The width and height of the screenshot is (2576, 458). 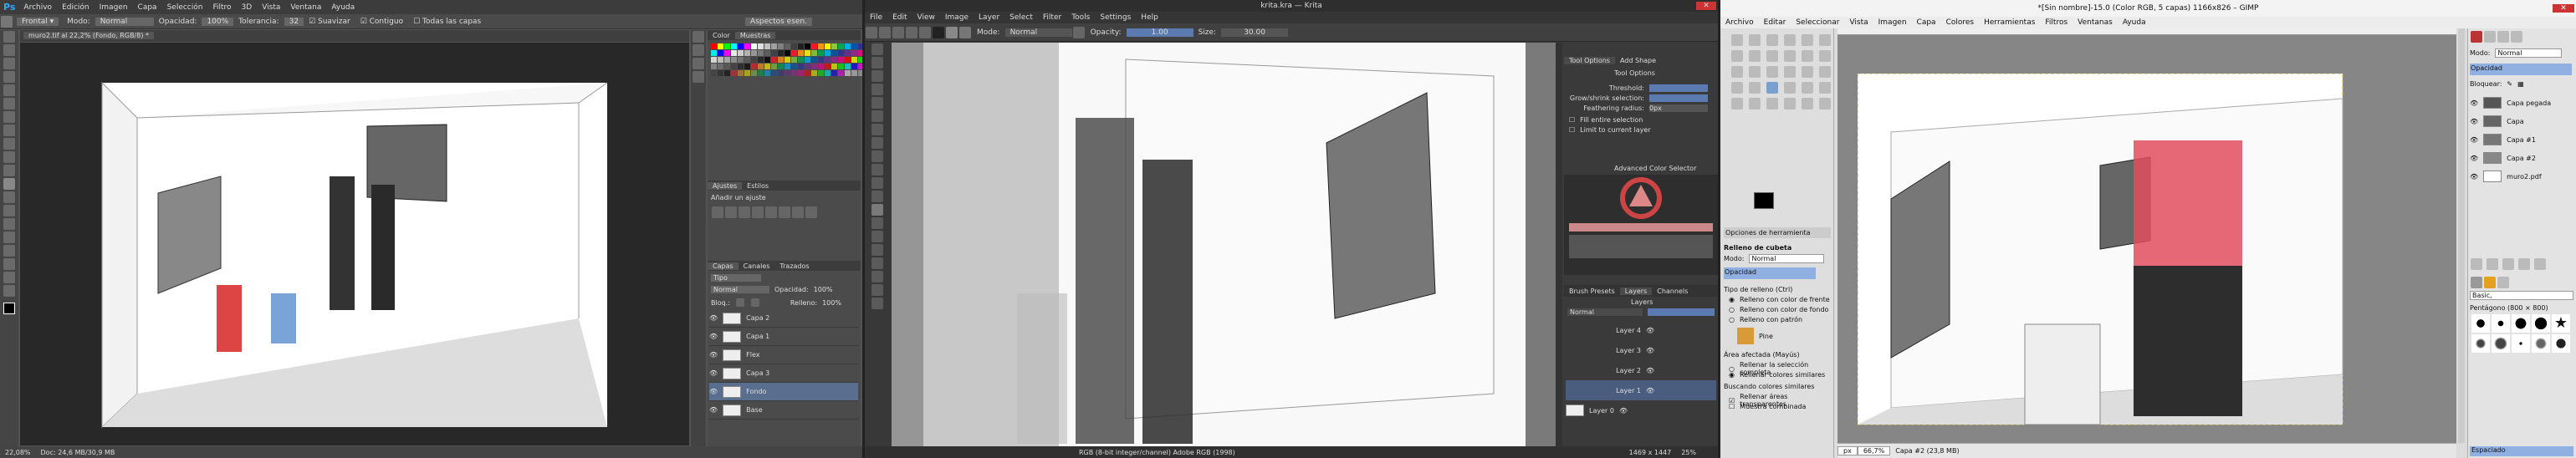 What do you see at coordinates (2476, 282) in the screenshot?
I see `brushes-tab-icon` at bounding box center [2476, 282].